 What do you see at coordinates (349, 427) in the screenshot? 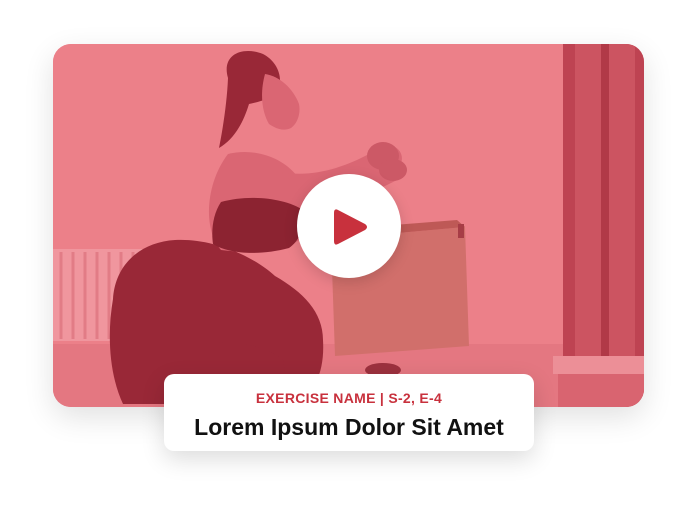
I see `video-title: Lorem Ipsum Dolor Sit Amet` at bounding box center [349, 427].